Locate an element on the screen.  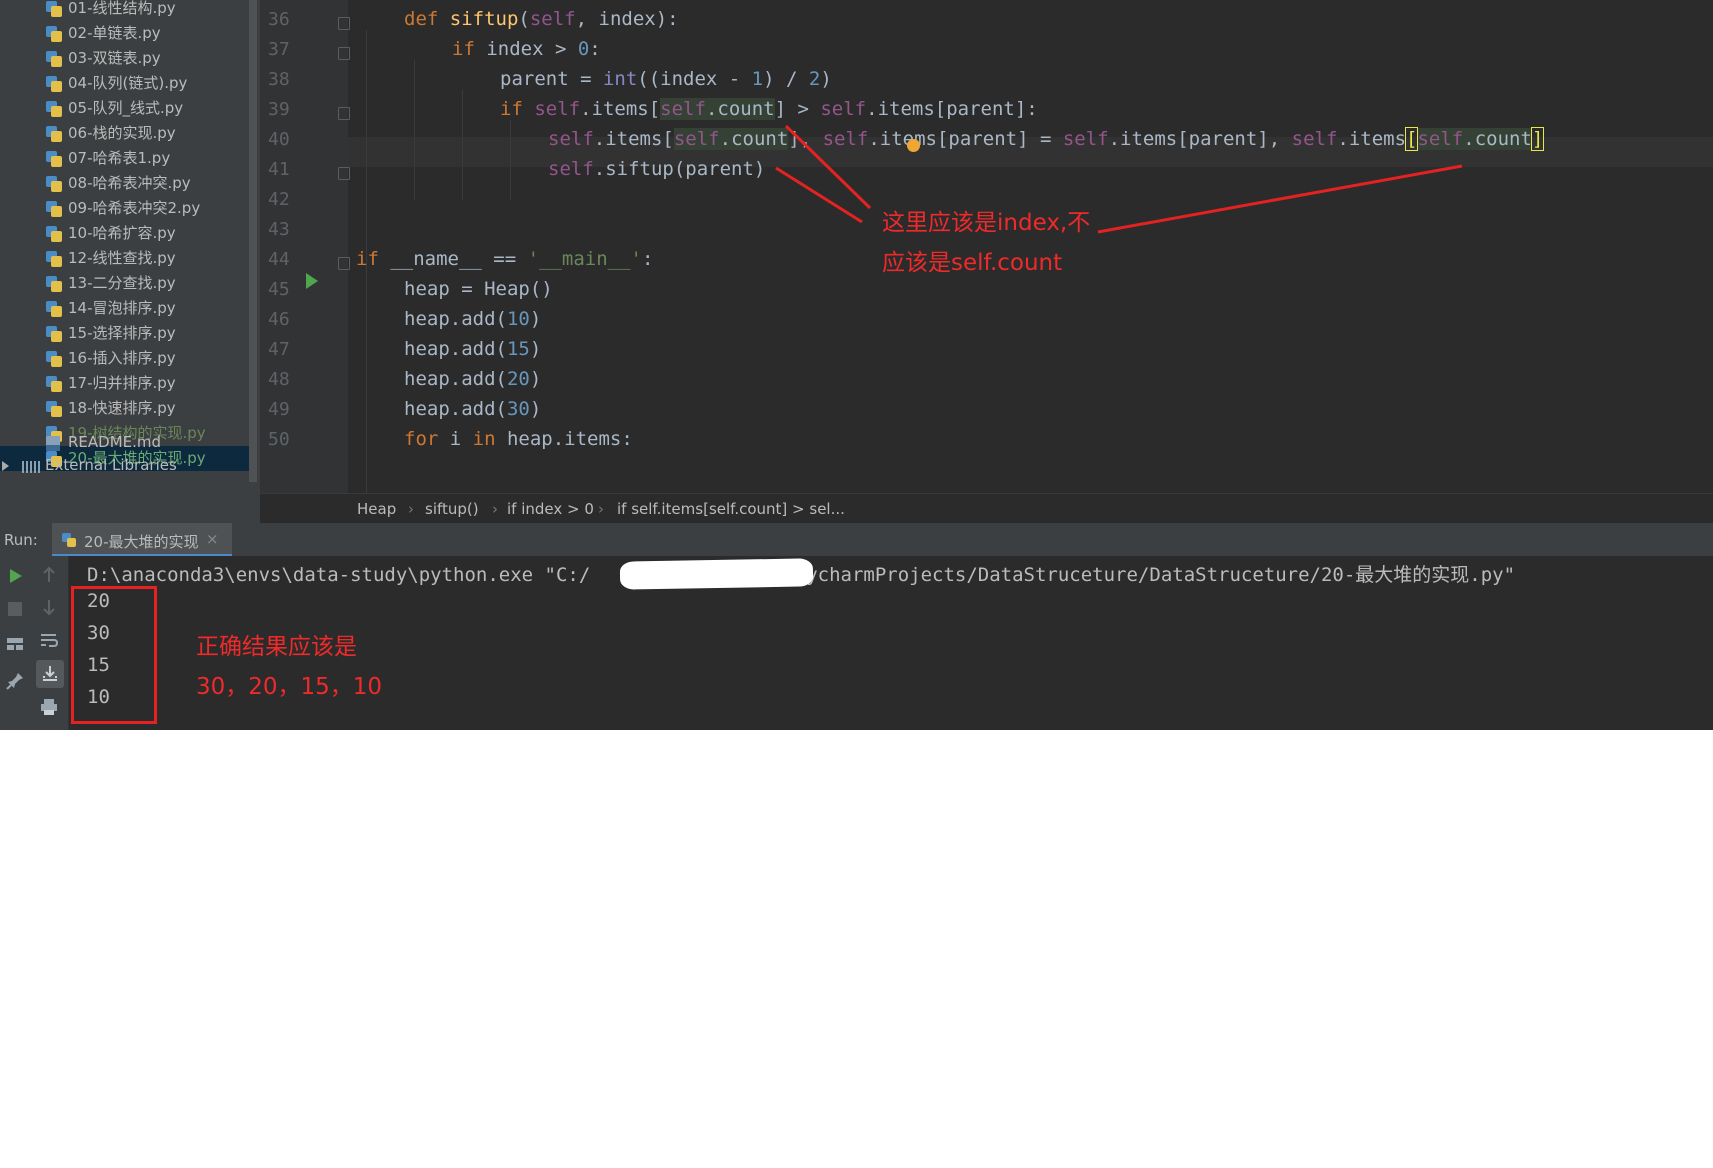
tree-item-external-libraries: External Libraries is located at coordinates (125, 465).